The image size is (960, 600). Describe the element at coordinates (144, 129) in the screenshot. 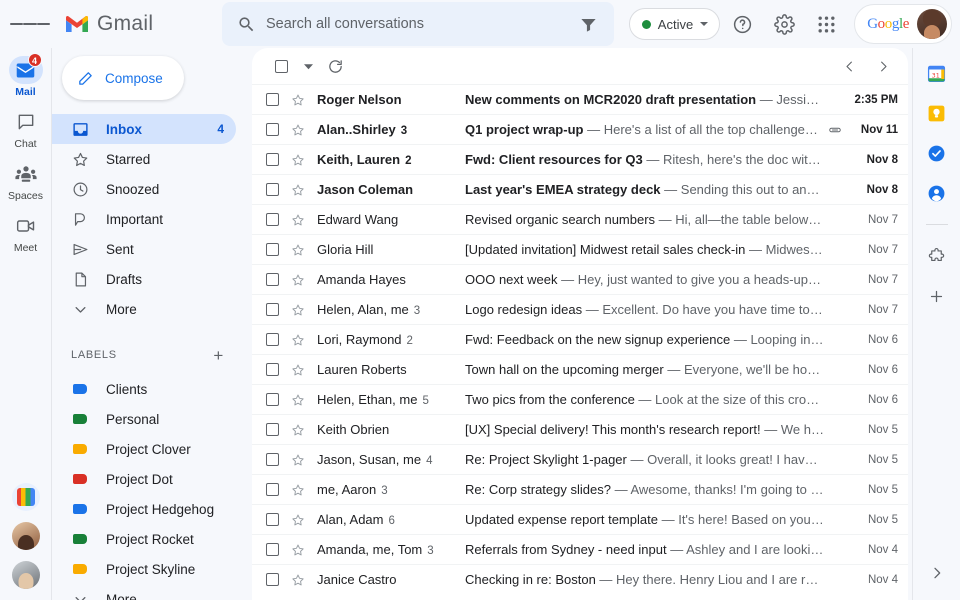

I see `sidebar-item-inbox: Inbox 4` at that location.